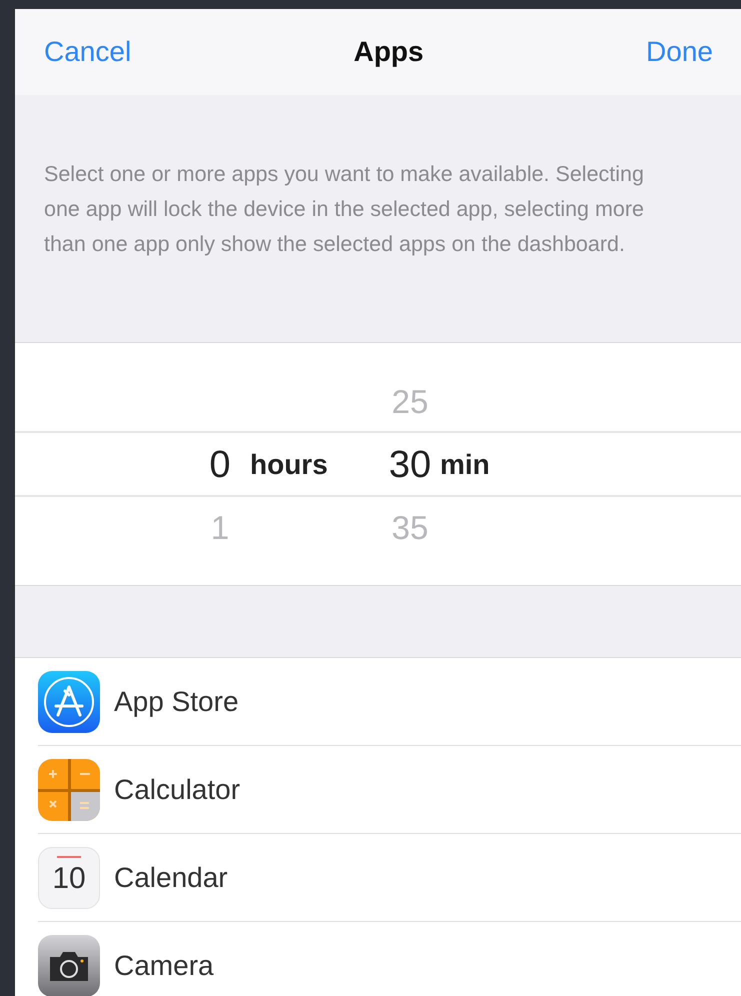 This screenshot has width=741, height=996. What do you see at coordinates (69, 877) in the screenshot?
I see `calendar-icon: 10` at bounding box center [69, 877].